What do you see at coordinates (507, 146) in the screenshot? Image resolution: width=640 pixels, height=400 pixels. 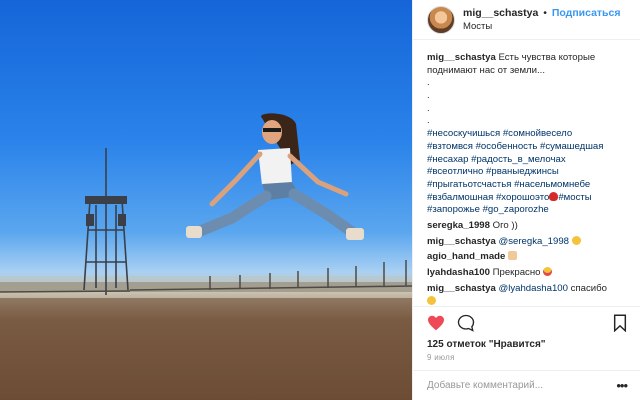 I see `hashtag: #особенность` at bounding box center [507, 146].